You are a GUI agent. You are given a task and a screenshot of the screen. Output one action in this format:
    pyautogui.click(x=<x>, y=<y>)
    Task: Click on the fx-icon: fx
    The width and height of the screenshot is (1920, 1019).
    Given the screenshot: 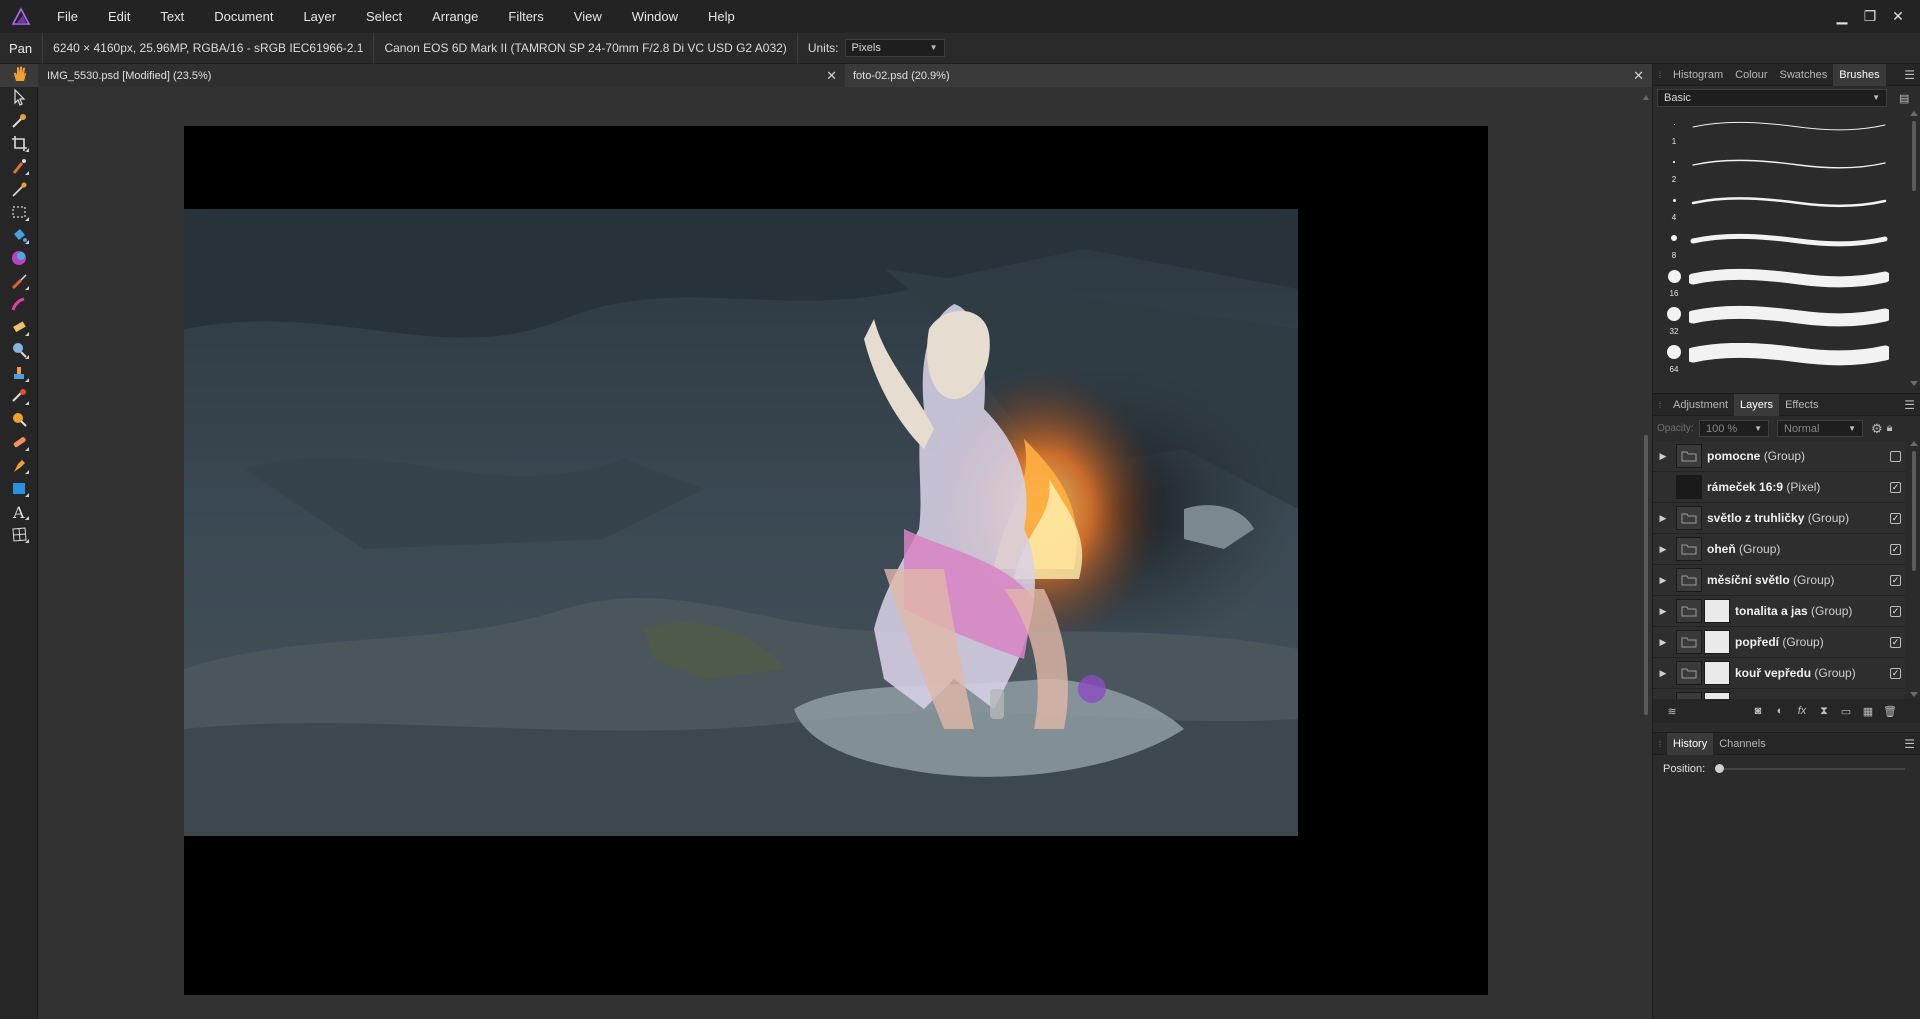 What is the action you would take?
    pyautogui.click(x=1802, y=711)
    